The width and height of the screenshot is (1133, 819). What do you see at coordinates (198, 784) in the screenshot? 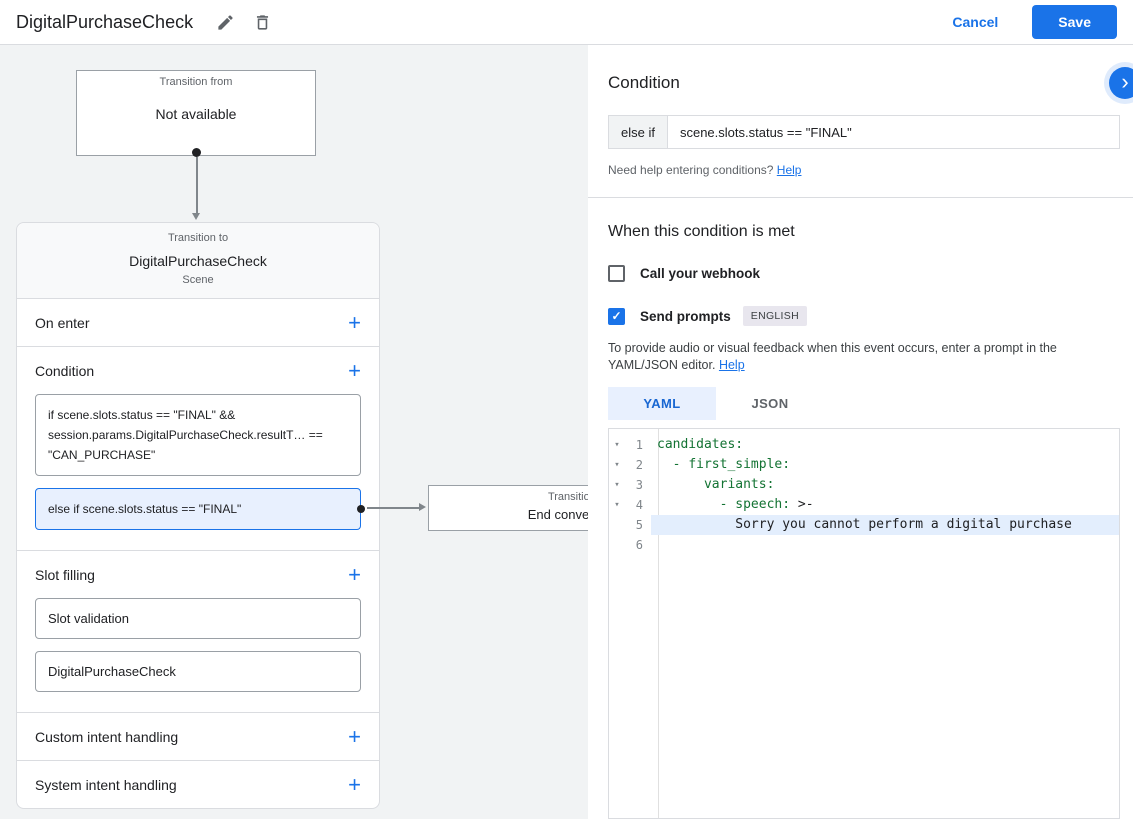
I see `system-intent-row: System intent handling +` at bounding box center [198, 784].